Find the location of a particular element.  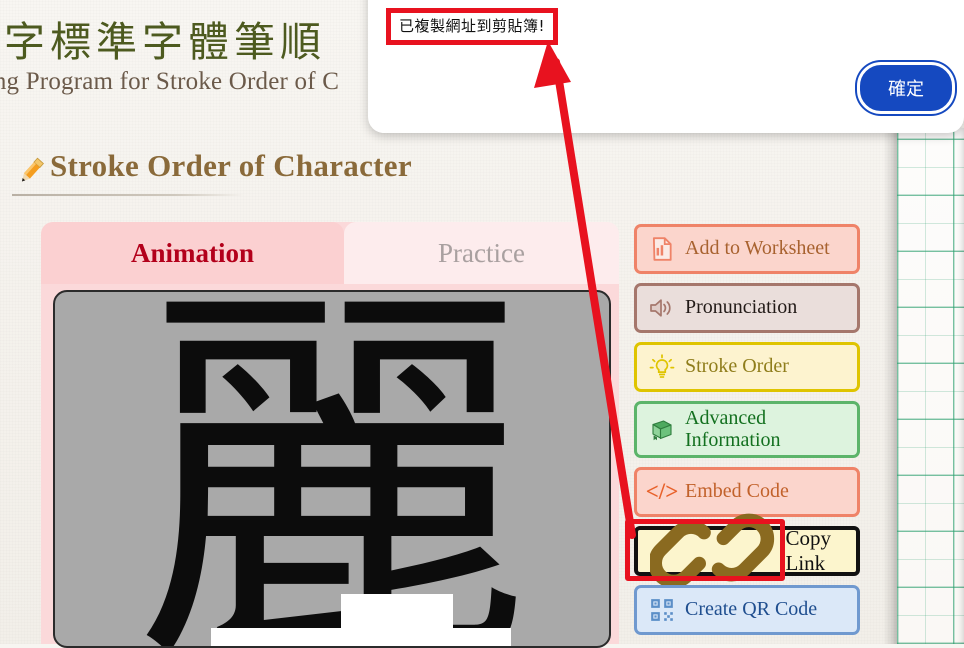

page-title: Stroke Order of Character is located at coordinates (231, 165).